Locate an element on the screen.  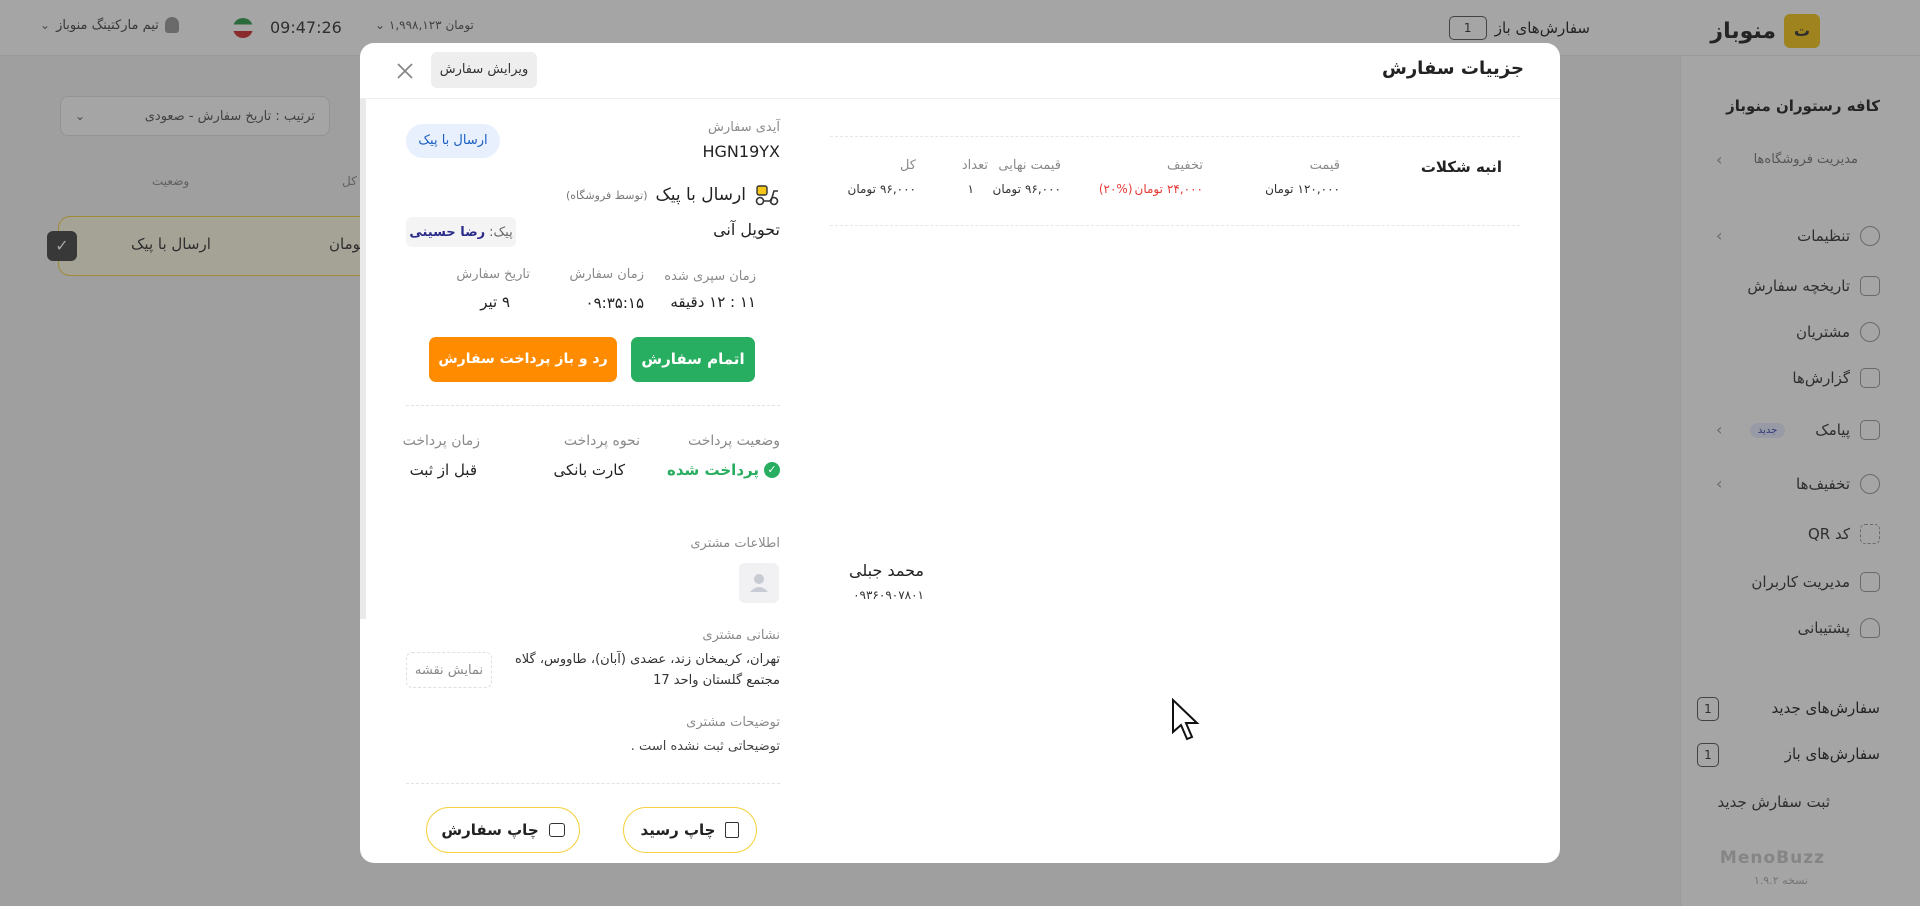
print-receipt-label: چاپ رسید is located at coordinates (678, 830).